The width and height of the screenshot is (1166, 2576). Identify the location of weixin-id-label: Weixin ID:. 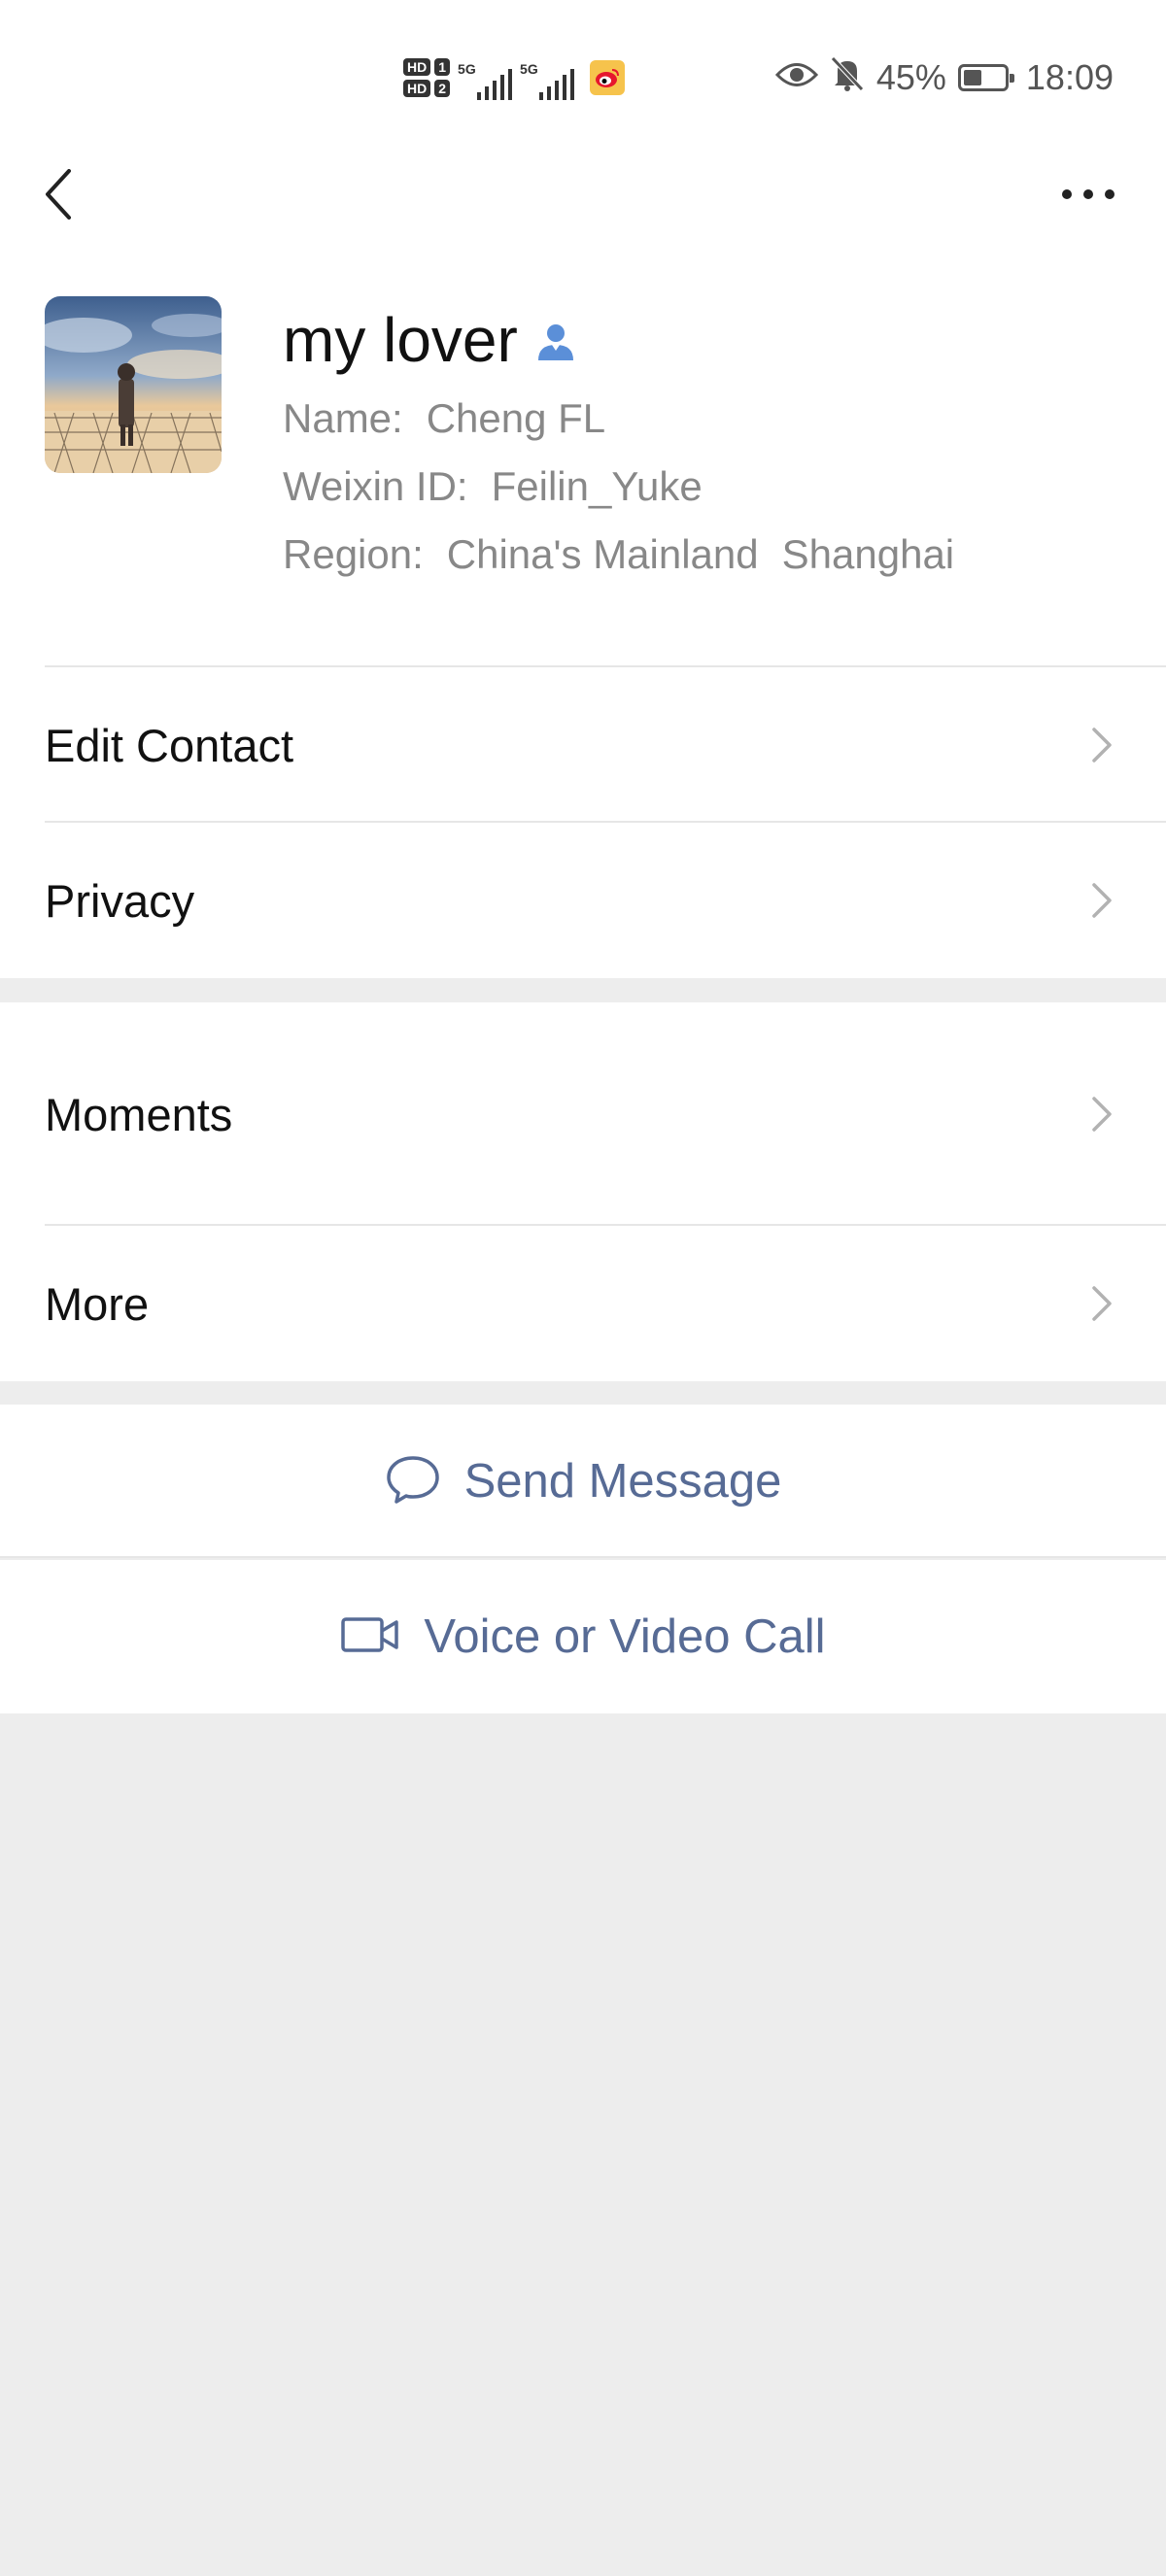
(375, 486).